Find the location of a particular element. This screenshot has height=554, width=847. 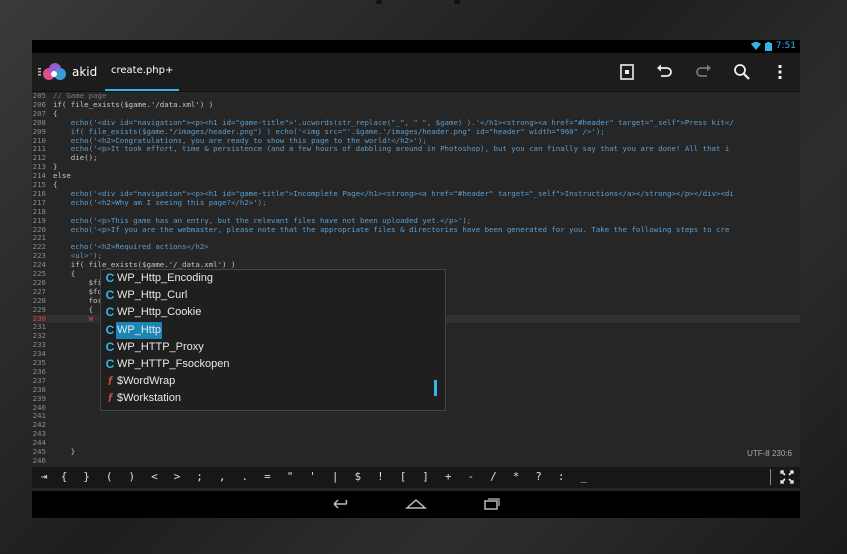

symbol-key: . is located at coordinates (245, 476).